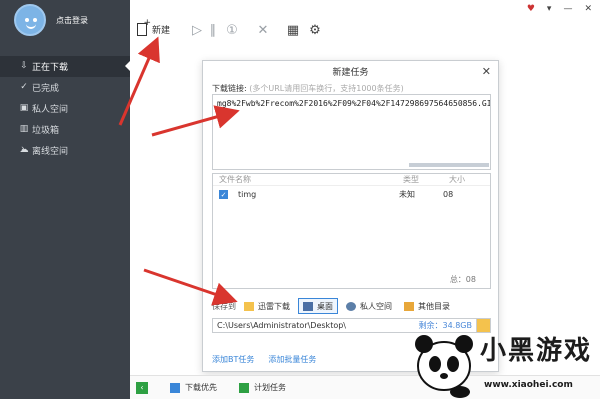 The image size is (600, 399). What do you see at coordinates (531, 9) in the screenshot?
I see `skin-icon: ♥` at bounding box center [531, 9].